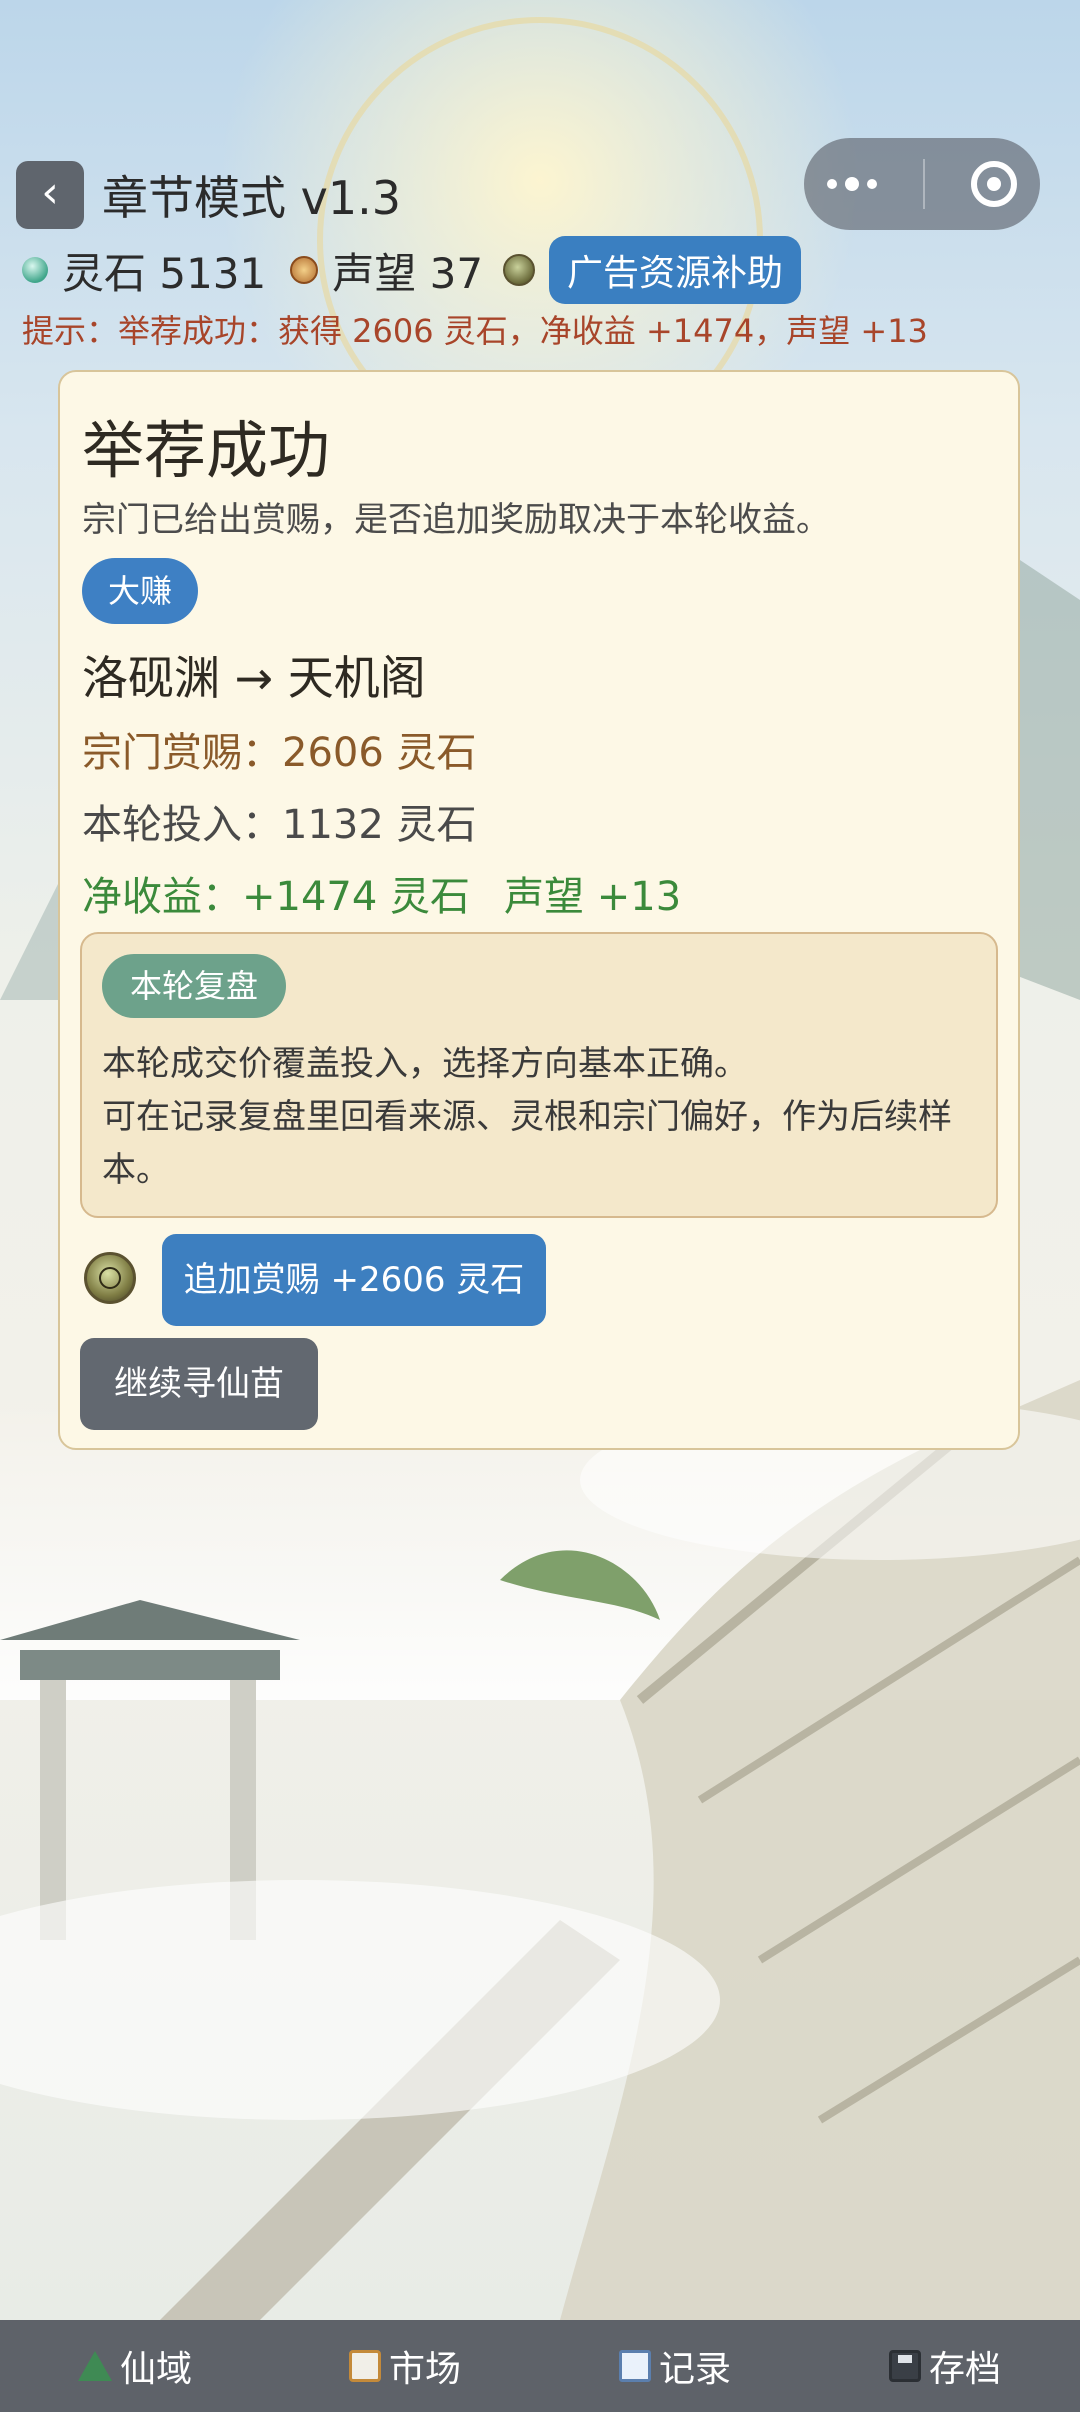 This screenshot has height=2412, width=1080. What do you see at coordinates (354, 1280) in the screenshot?
I see `bonus-reward-button: 追加赏赐 +2606 灵石` at bounding box center [354, 1280].